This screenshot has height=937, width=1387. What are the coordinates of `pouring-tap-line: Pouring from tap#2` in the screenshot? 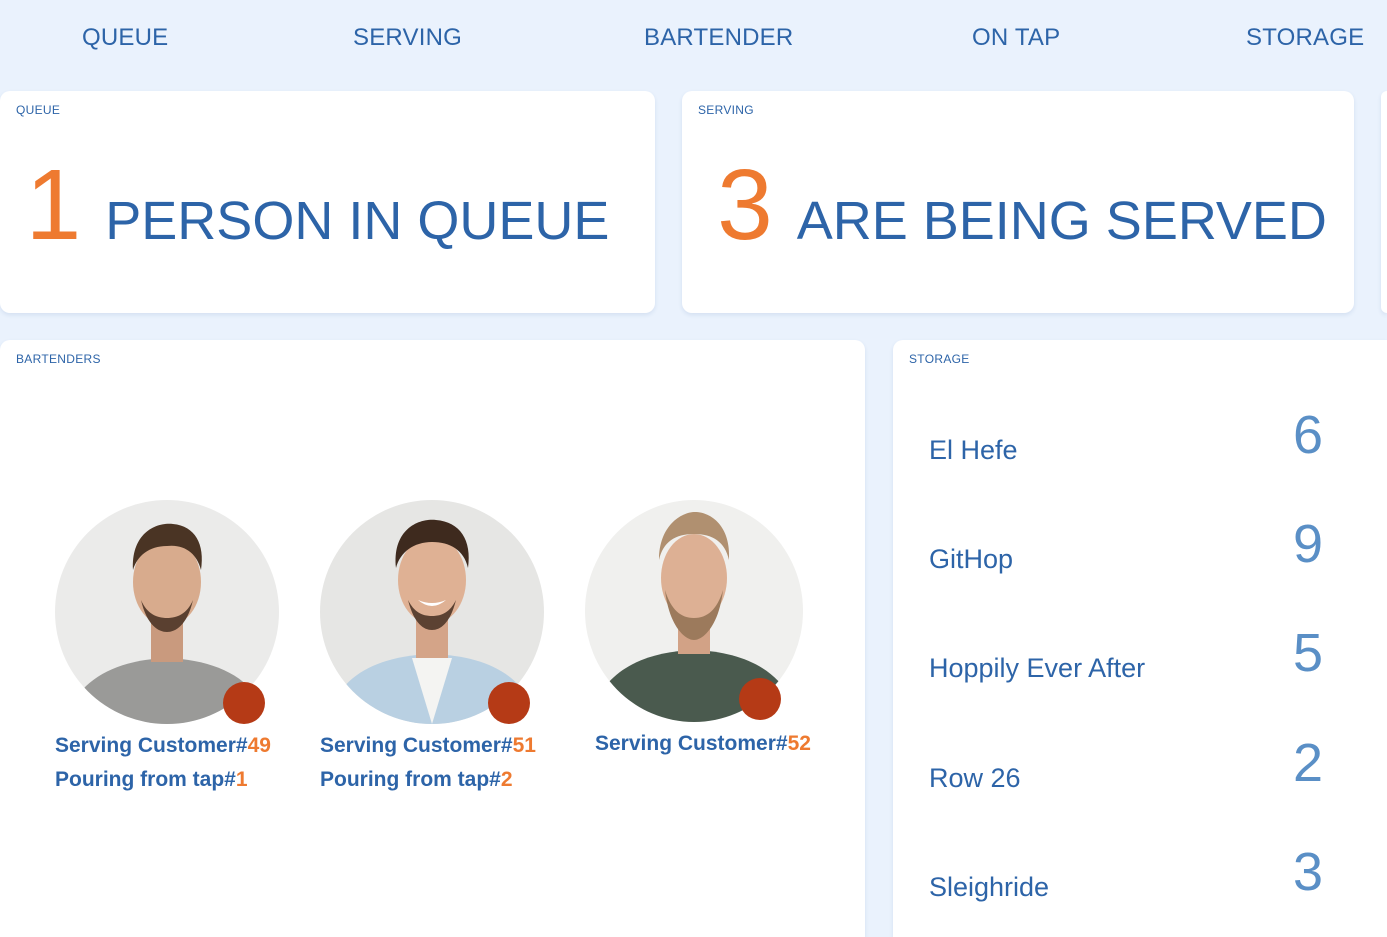 It's located at (450, 780).